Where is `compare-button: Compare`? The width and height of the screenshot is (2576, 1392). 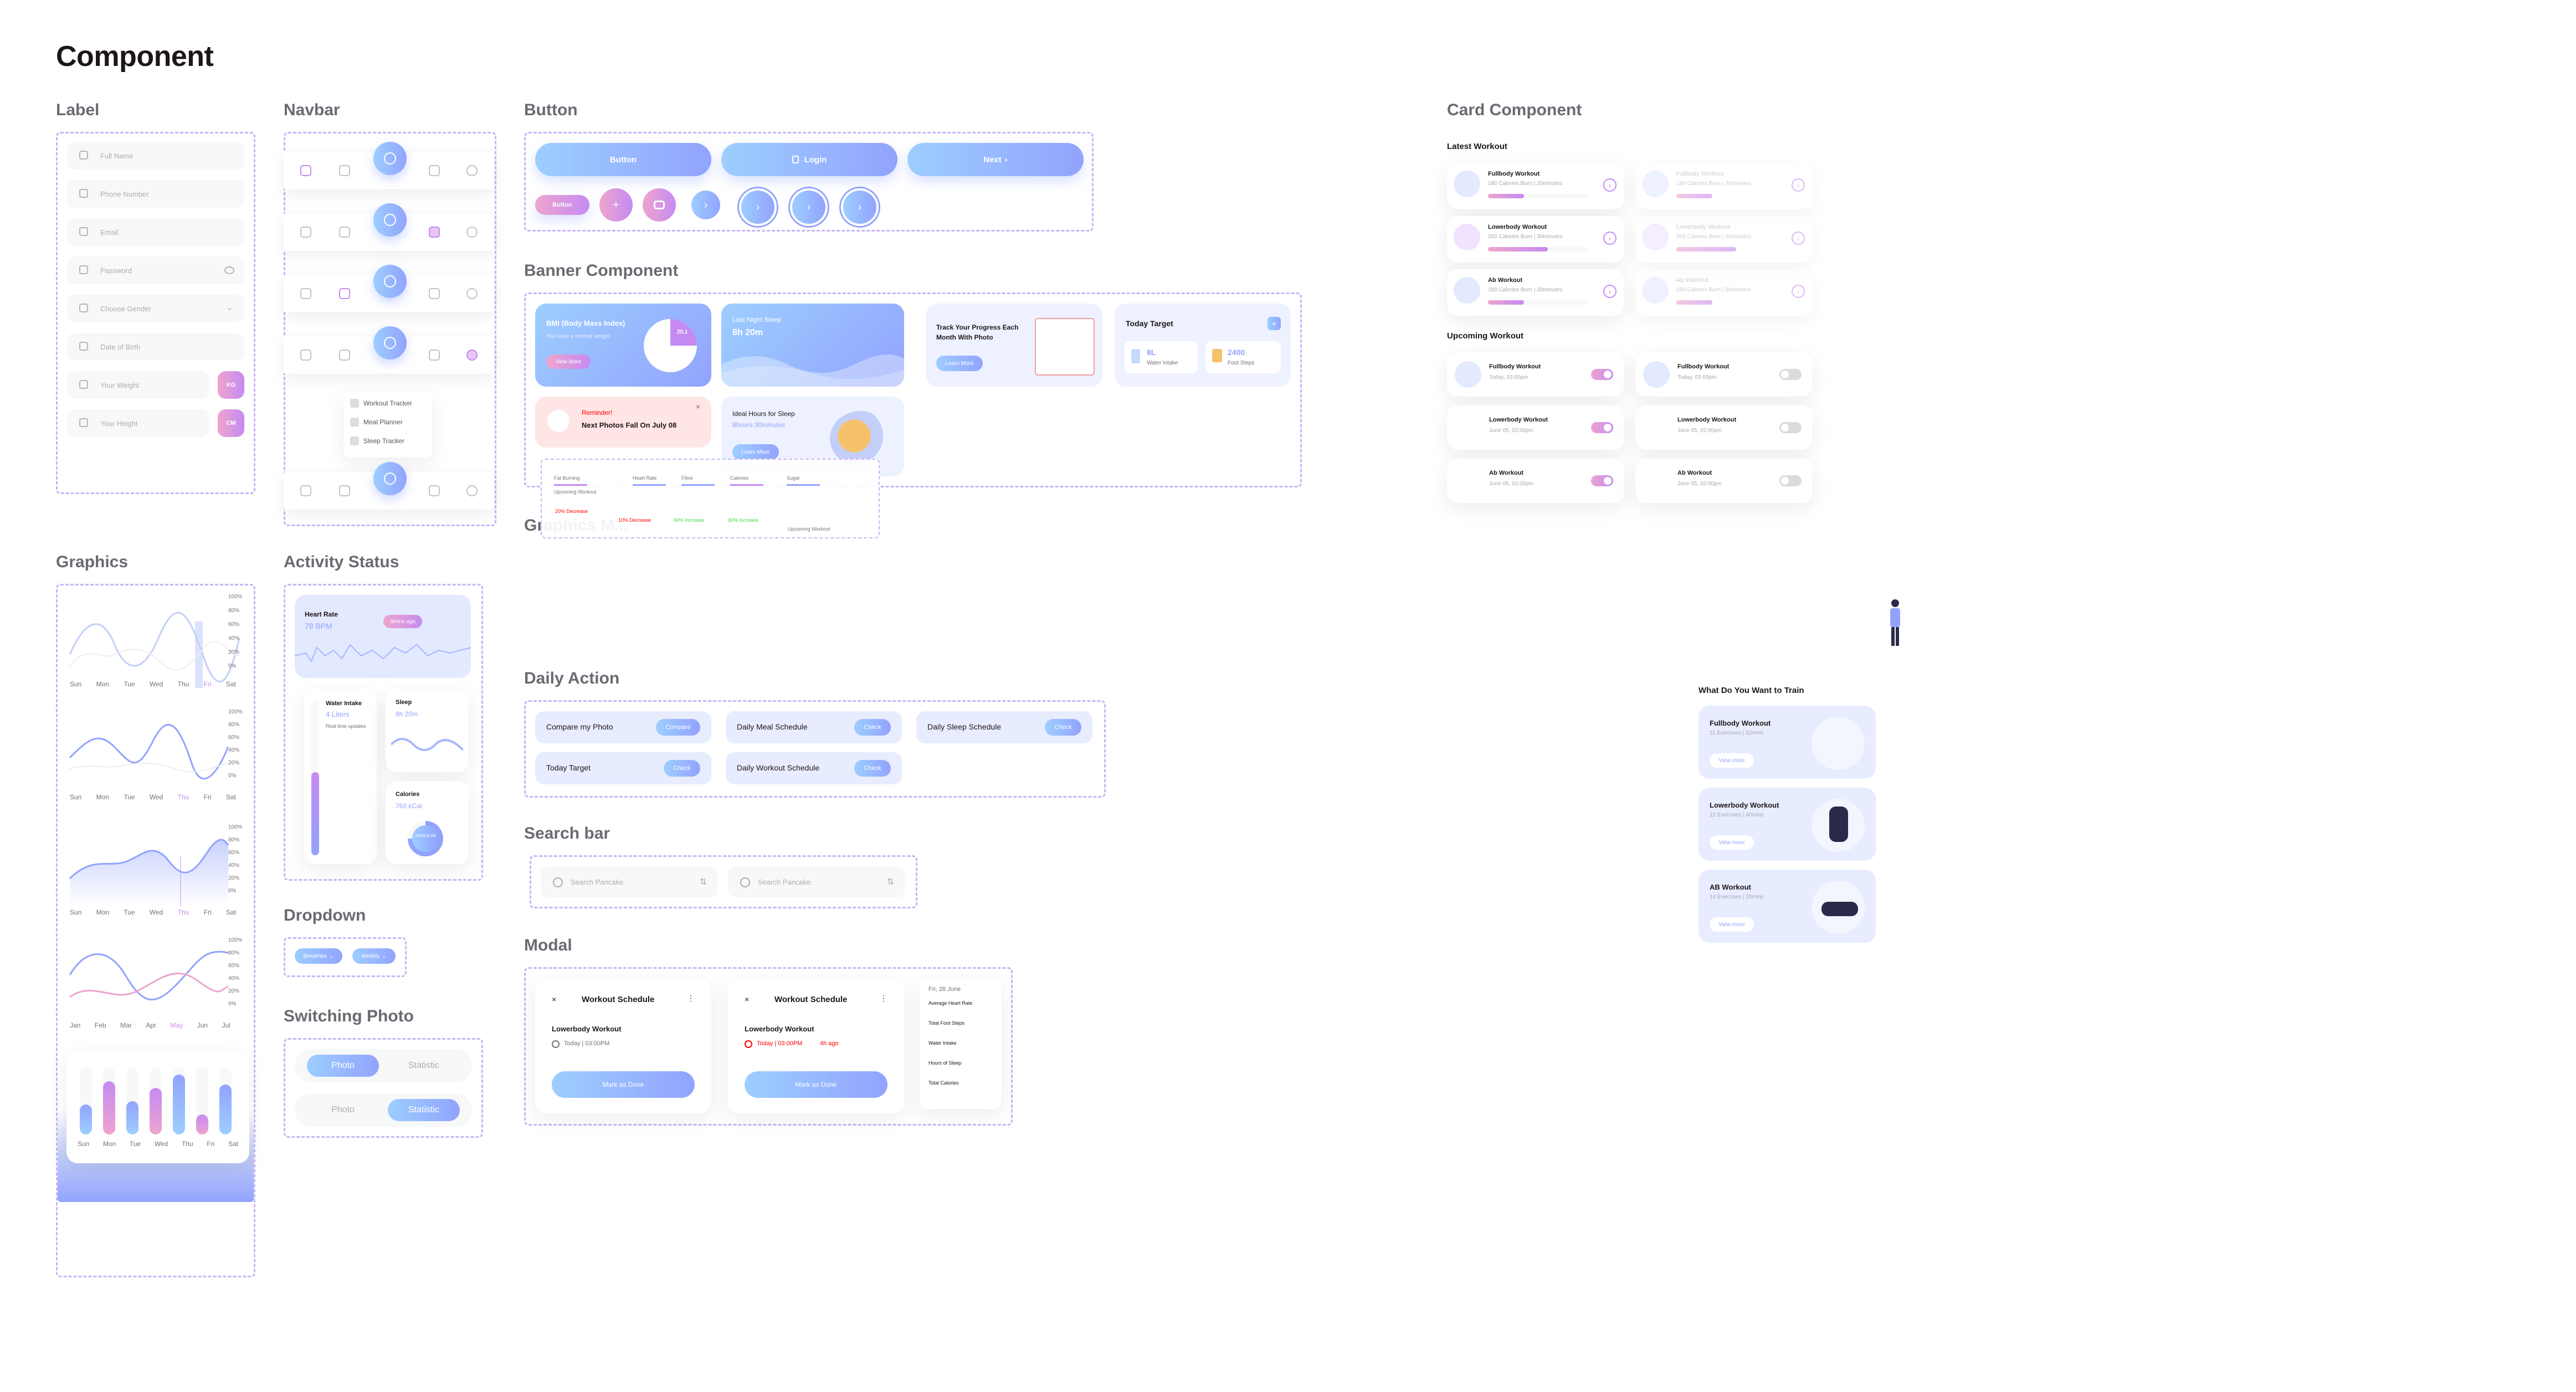 compare-button: Compare is located at coordinates (678, 727).